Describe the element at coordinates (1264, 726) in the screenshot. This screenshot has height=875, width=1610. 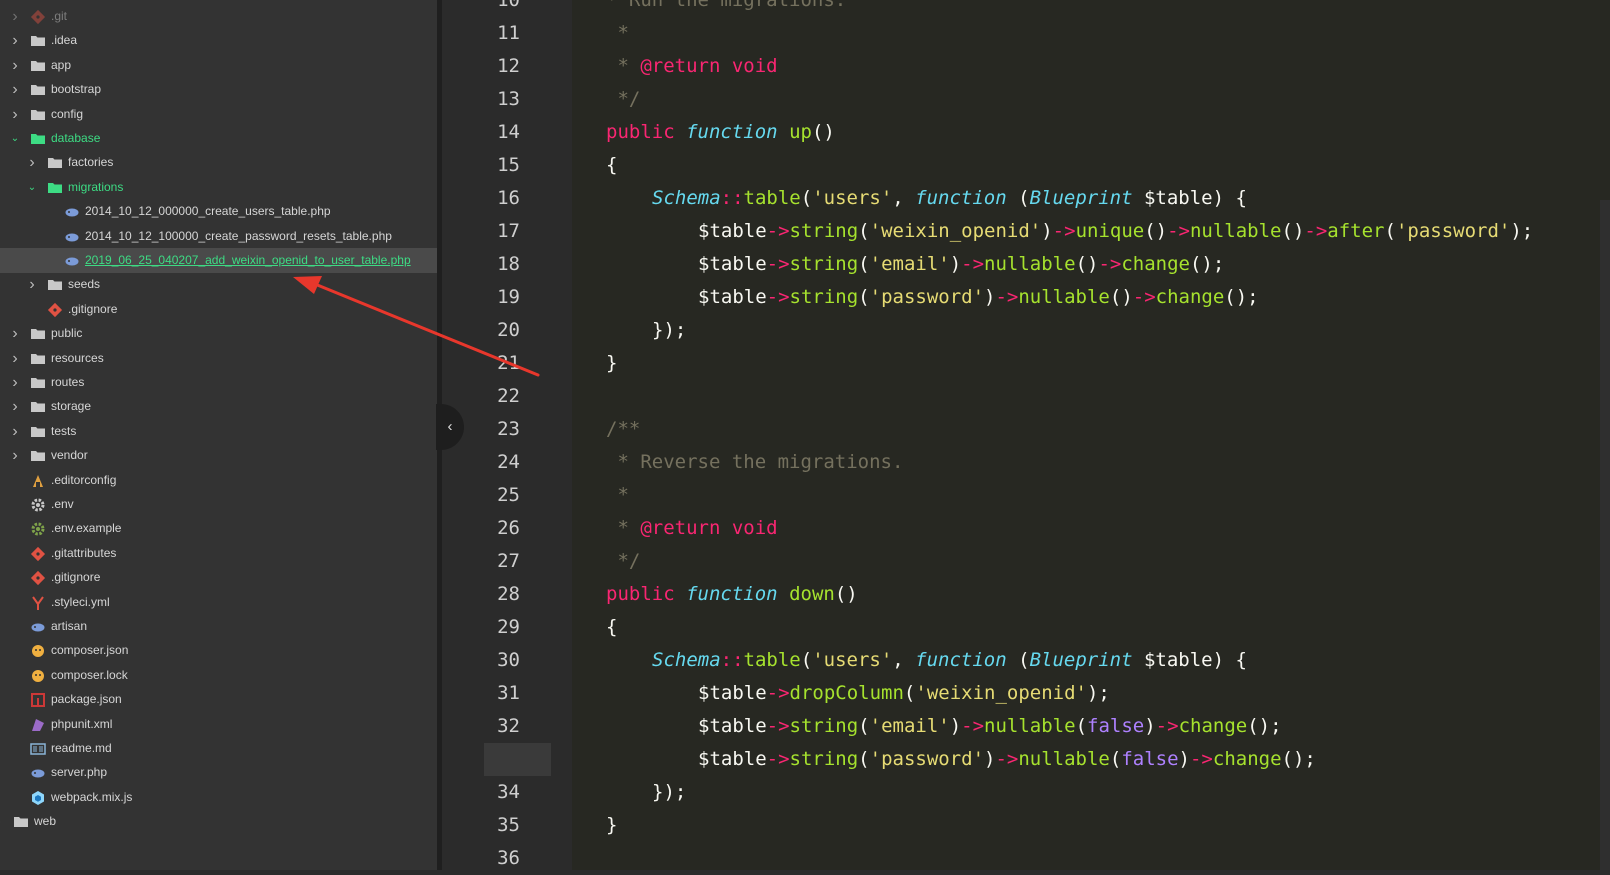
I see `code-token: ();` at that location.